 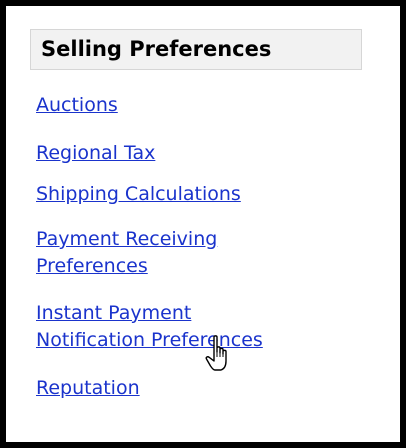 I want to click on shipping-calculations-link-text: Shipping Calculations, so click(x=138, y=194).